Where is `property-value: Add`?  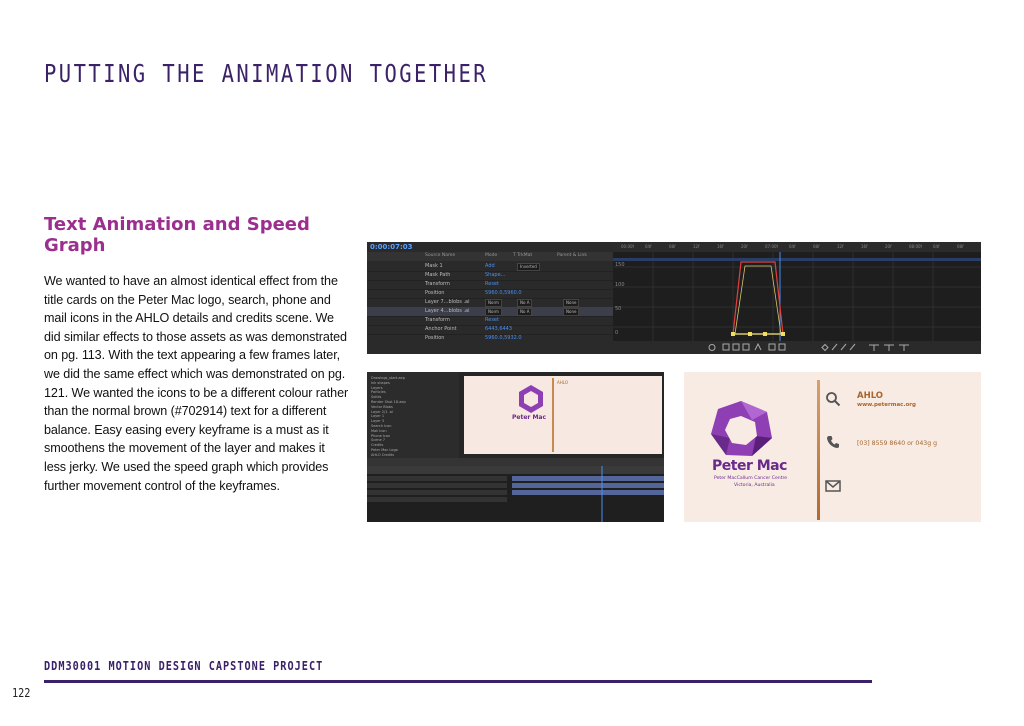
property-value: Add is located at coordinates (490, 266).